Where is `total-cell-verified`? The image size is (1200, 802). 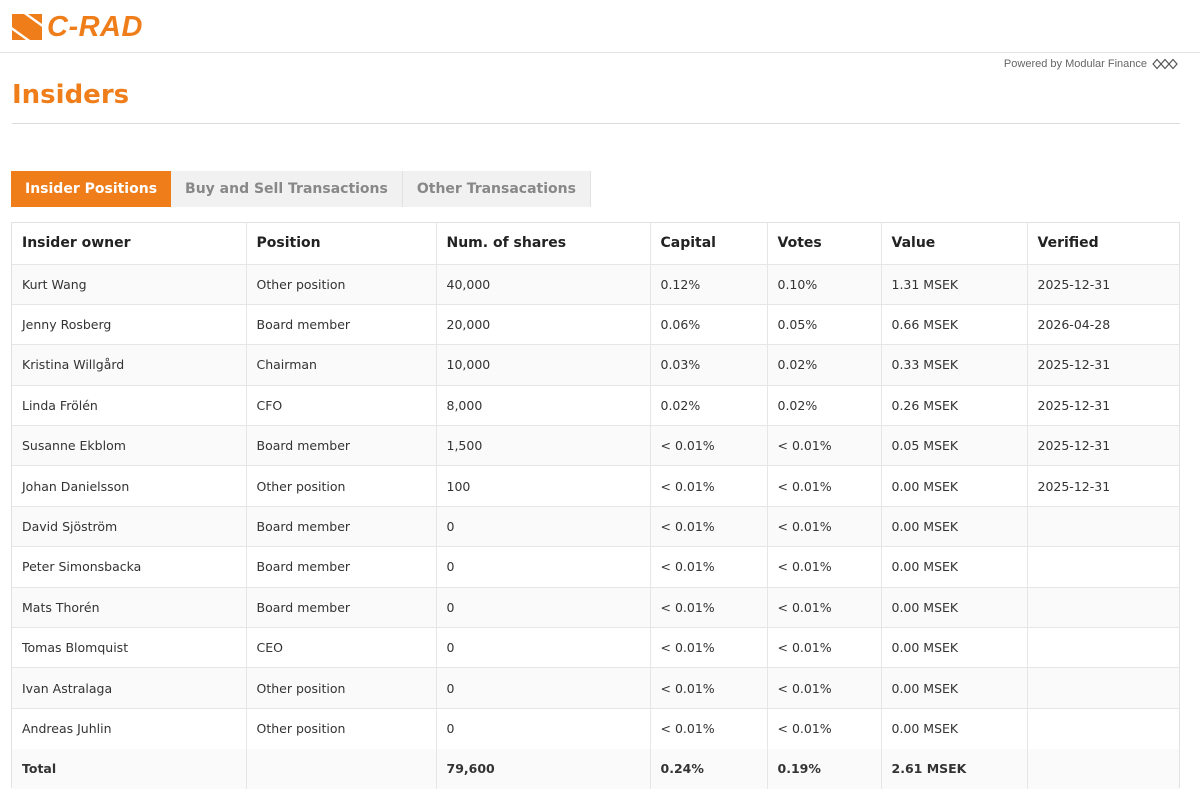 total-cell-verified is located at coordinates (1103, 769).